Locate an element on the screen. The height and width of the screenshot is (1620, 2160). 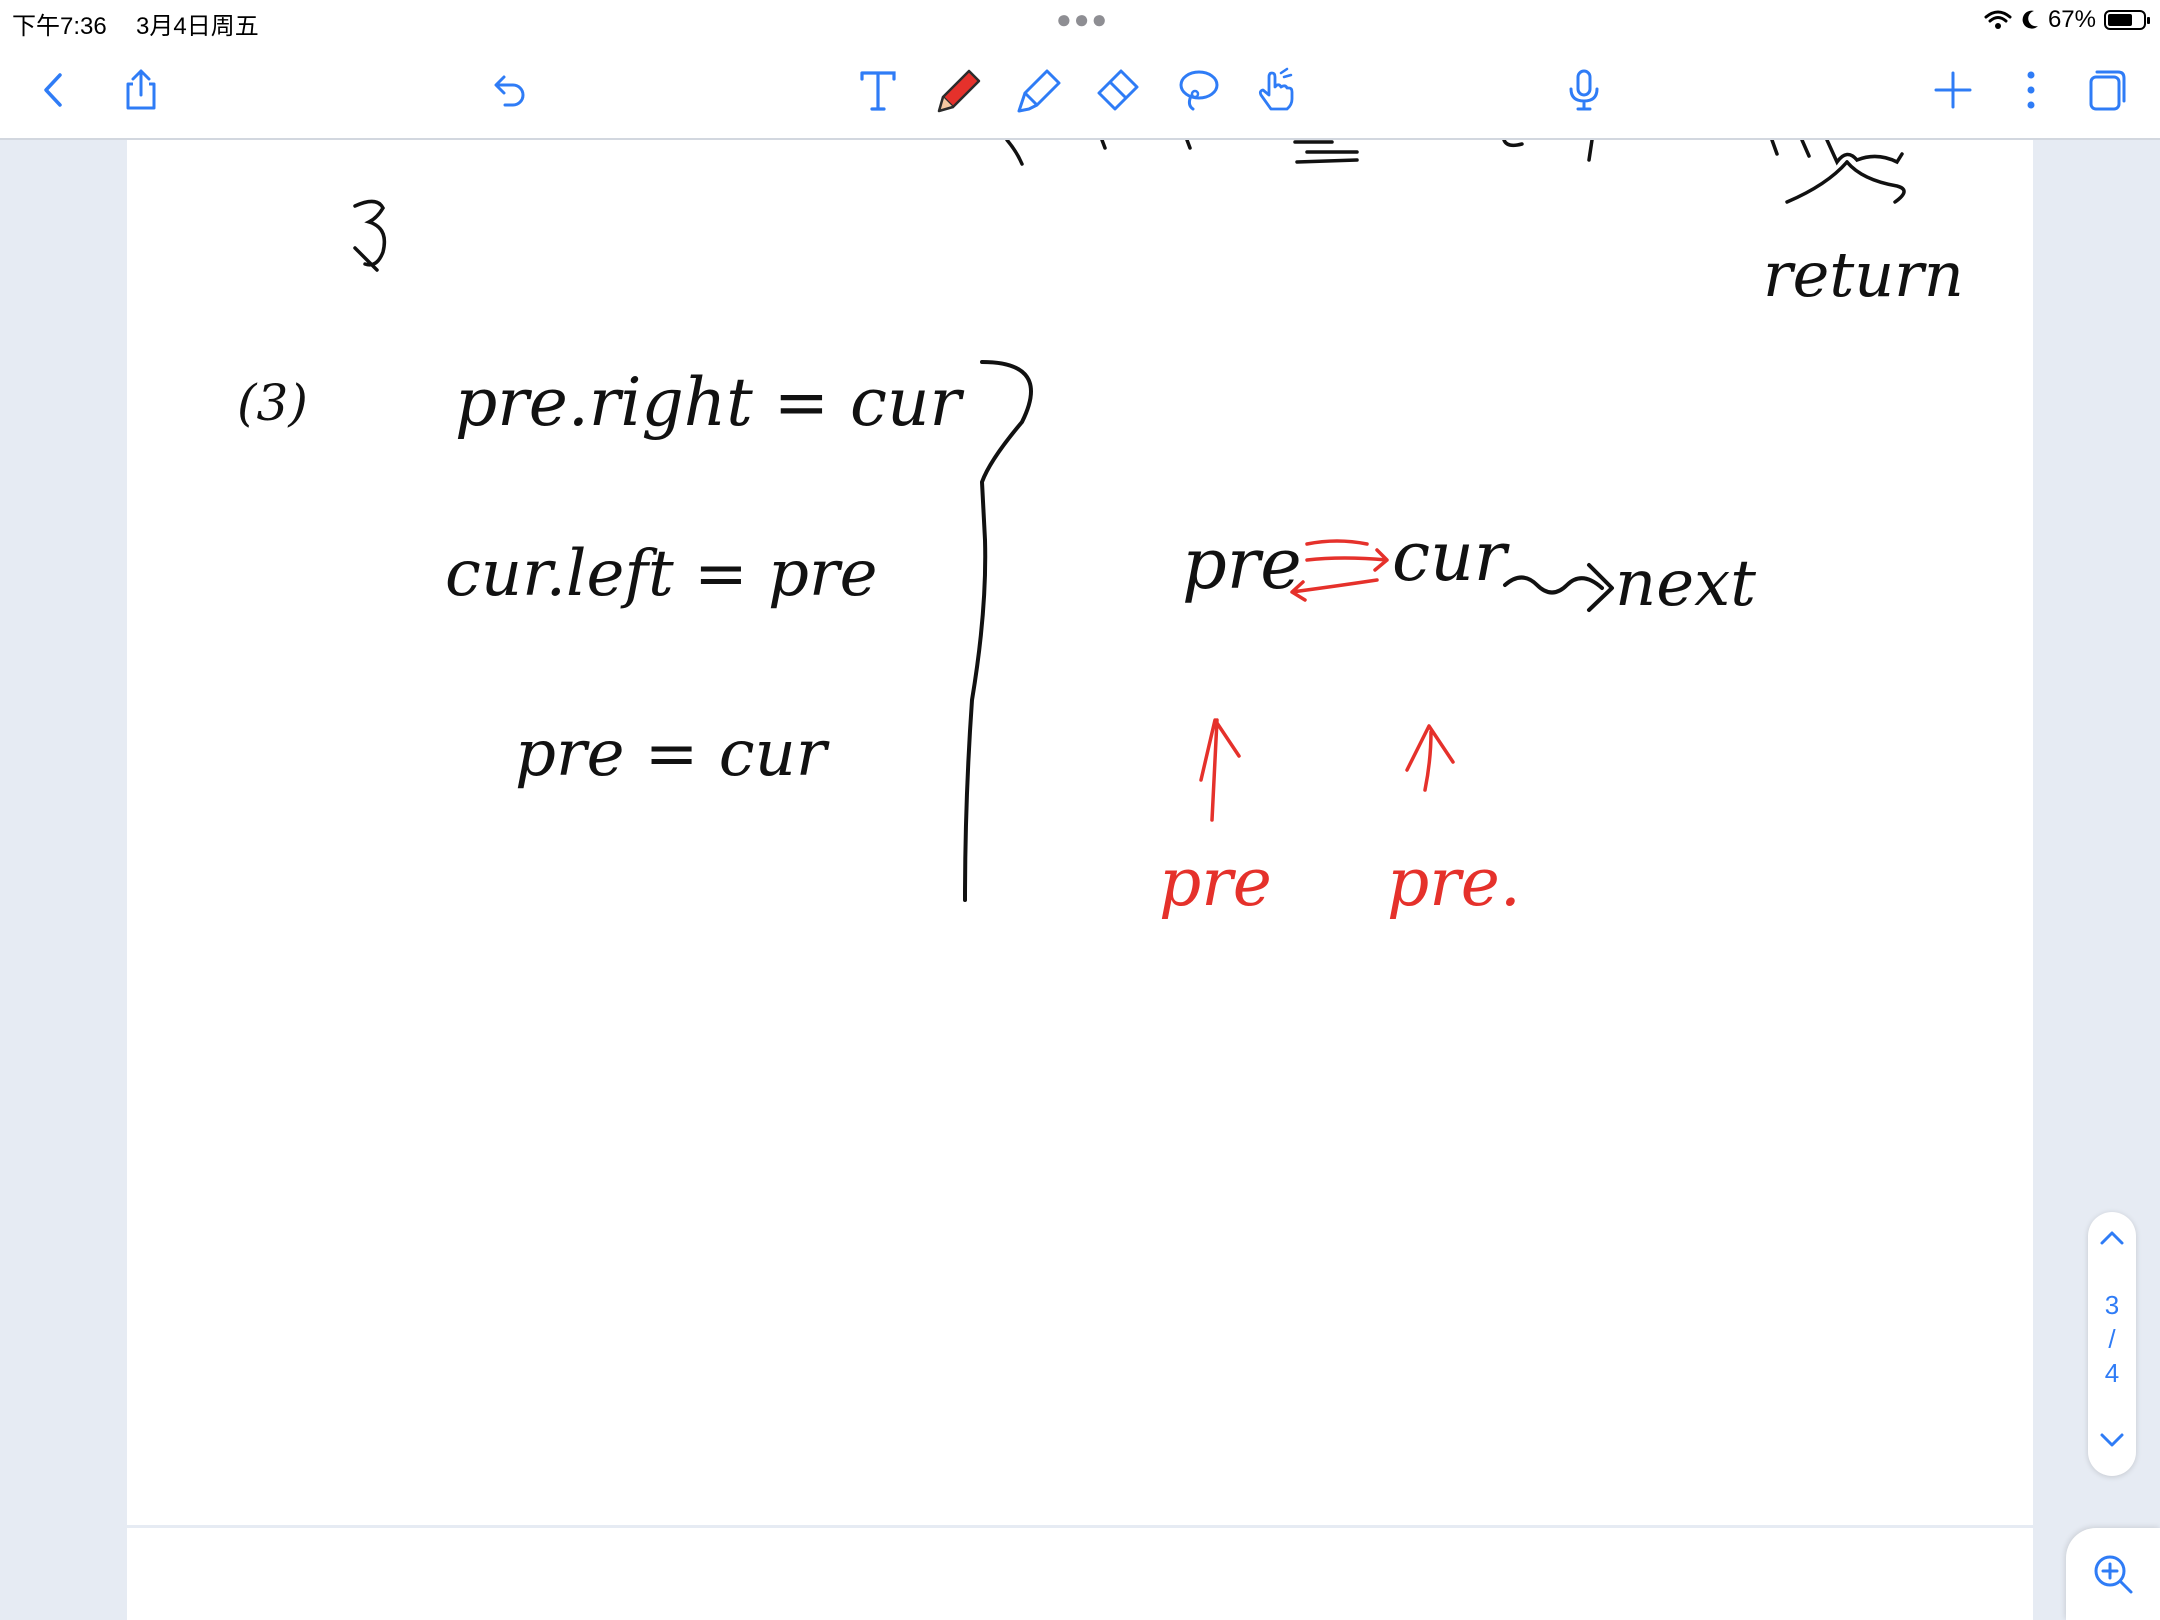
chevron-left-icon is located at coordinates (53, 90).